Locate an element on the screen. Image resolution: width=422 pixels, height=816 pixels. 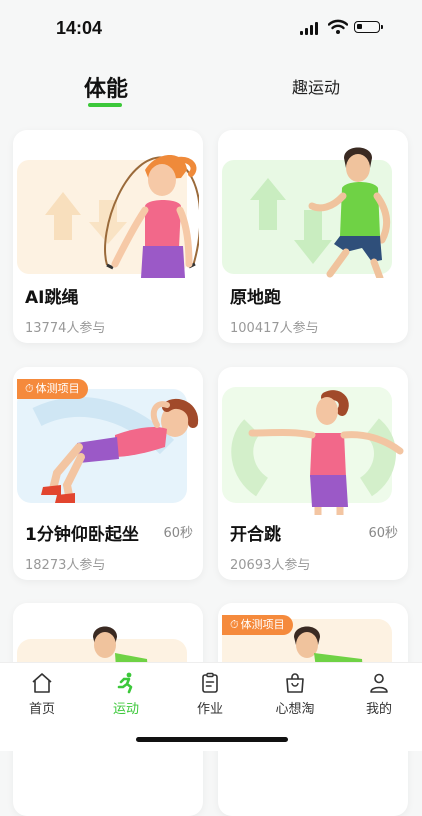
jumping-jacks-illustration is located at coordinates (313, 451).